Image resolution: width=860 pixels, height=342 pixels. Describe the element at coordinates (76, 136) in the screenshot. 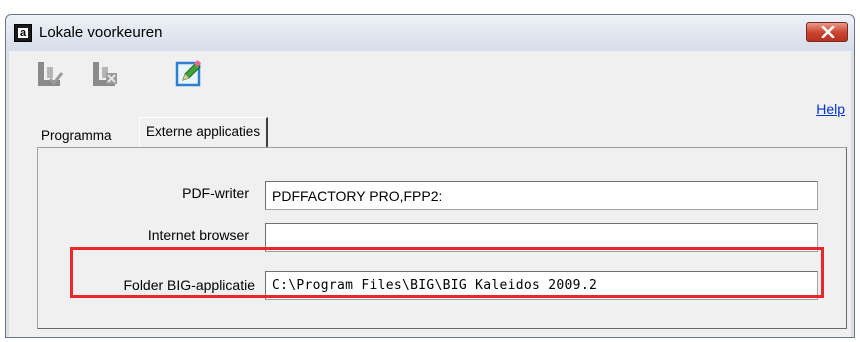

I see `tab-programma: Programma` at that location.